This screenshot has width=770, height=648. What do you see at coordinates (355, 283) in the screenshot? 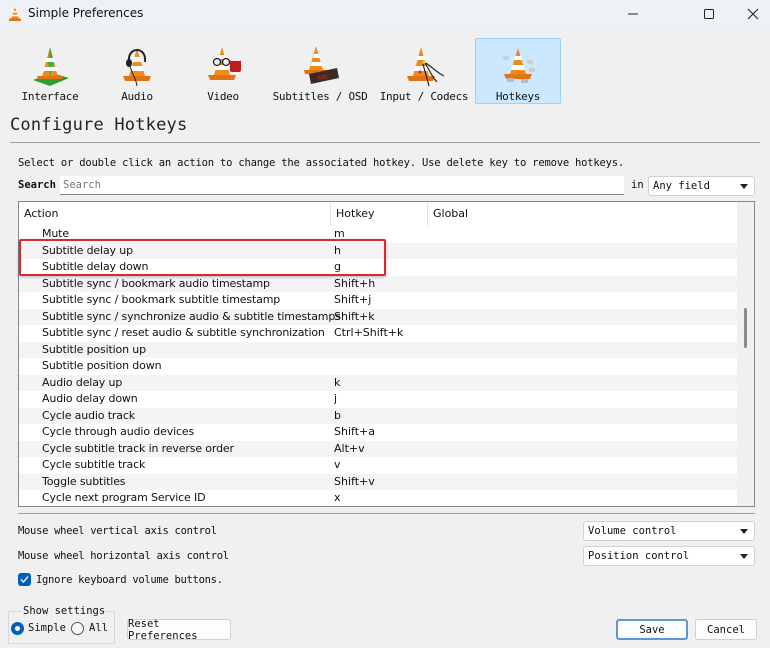
I see `hotkey-cell: Shift+h` at bounding box center [355, 283].